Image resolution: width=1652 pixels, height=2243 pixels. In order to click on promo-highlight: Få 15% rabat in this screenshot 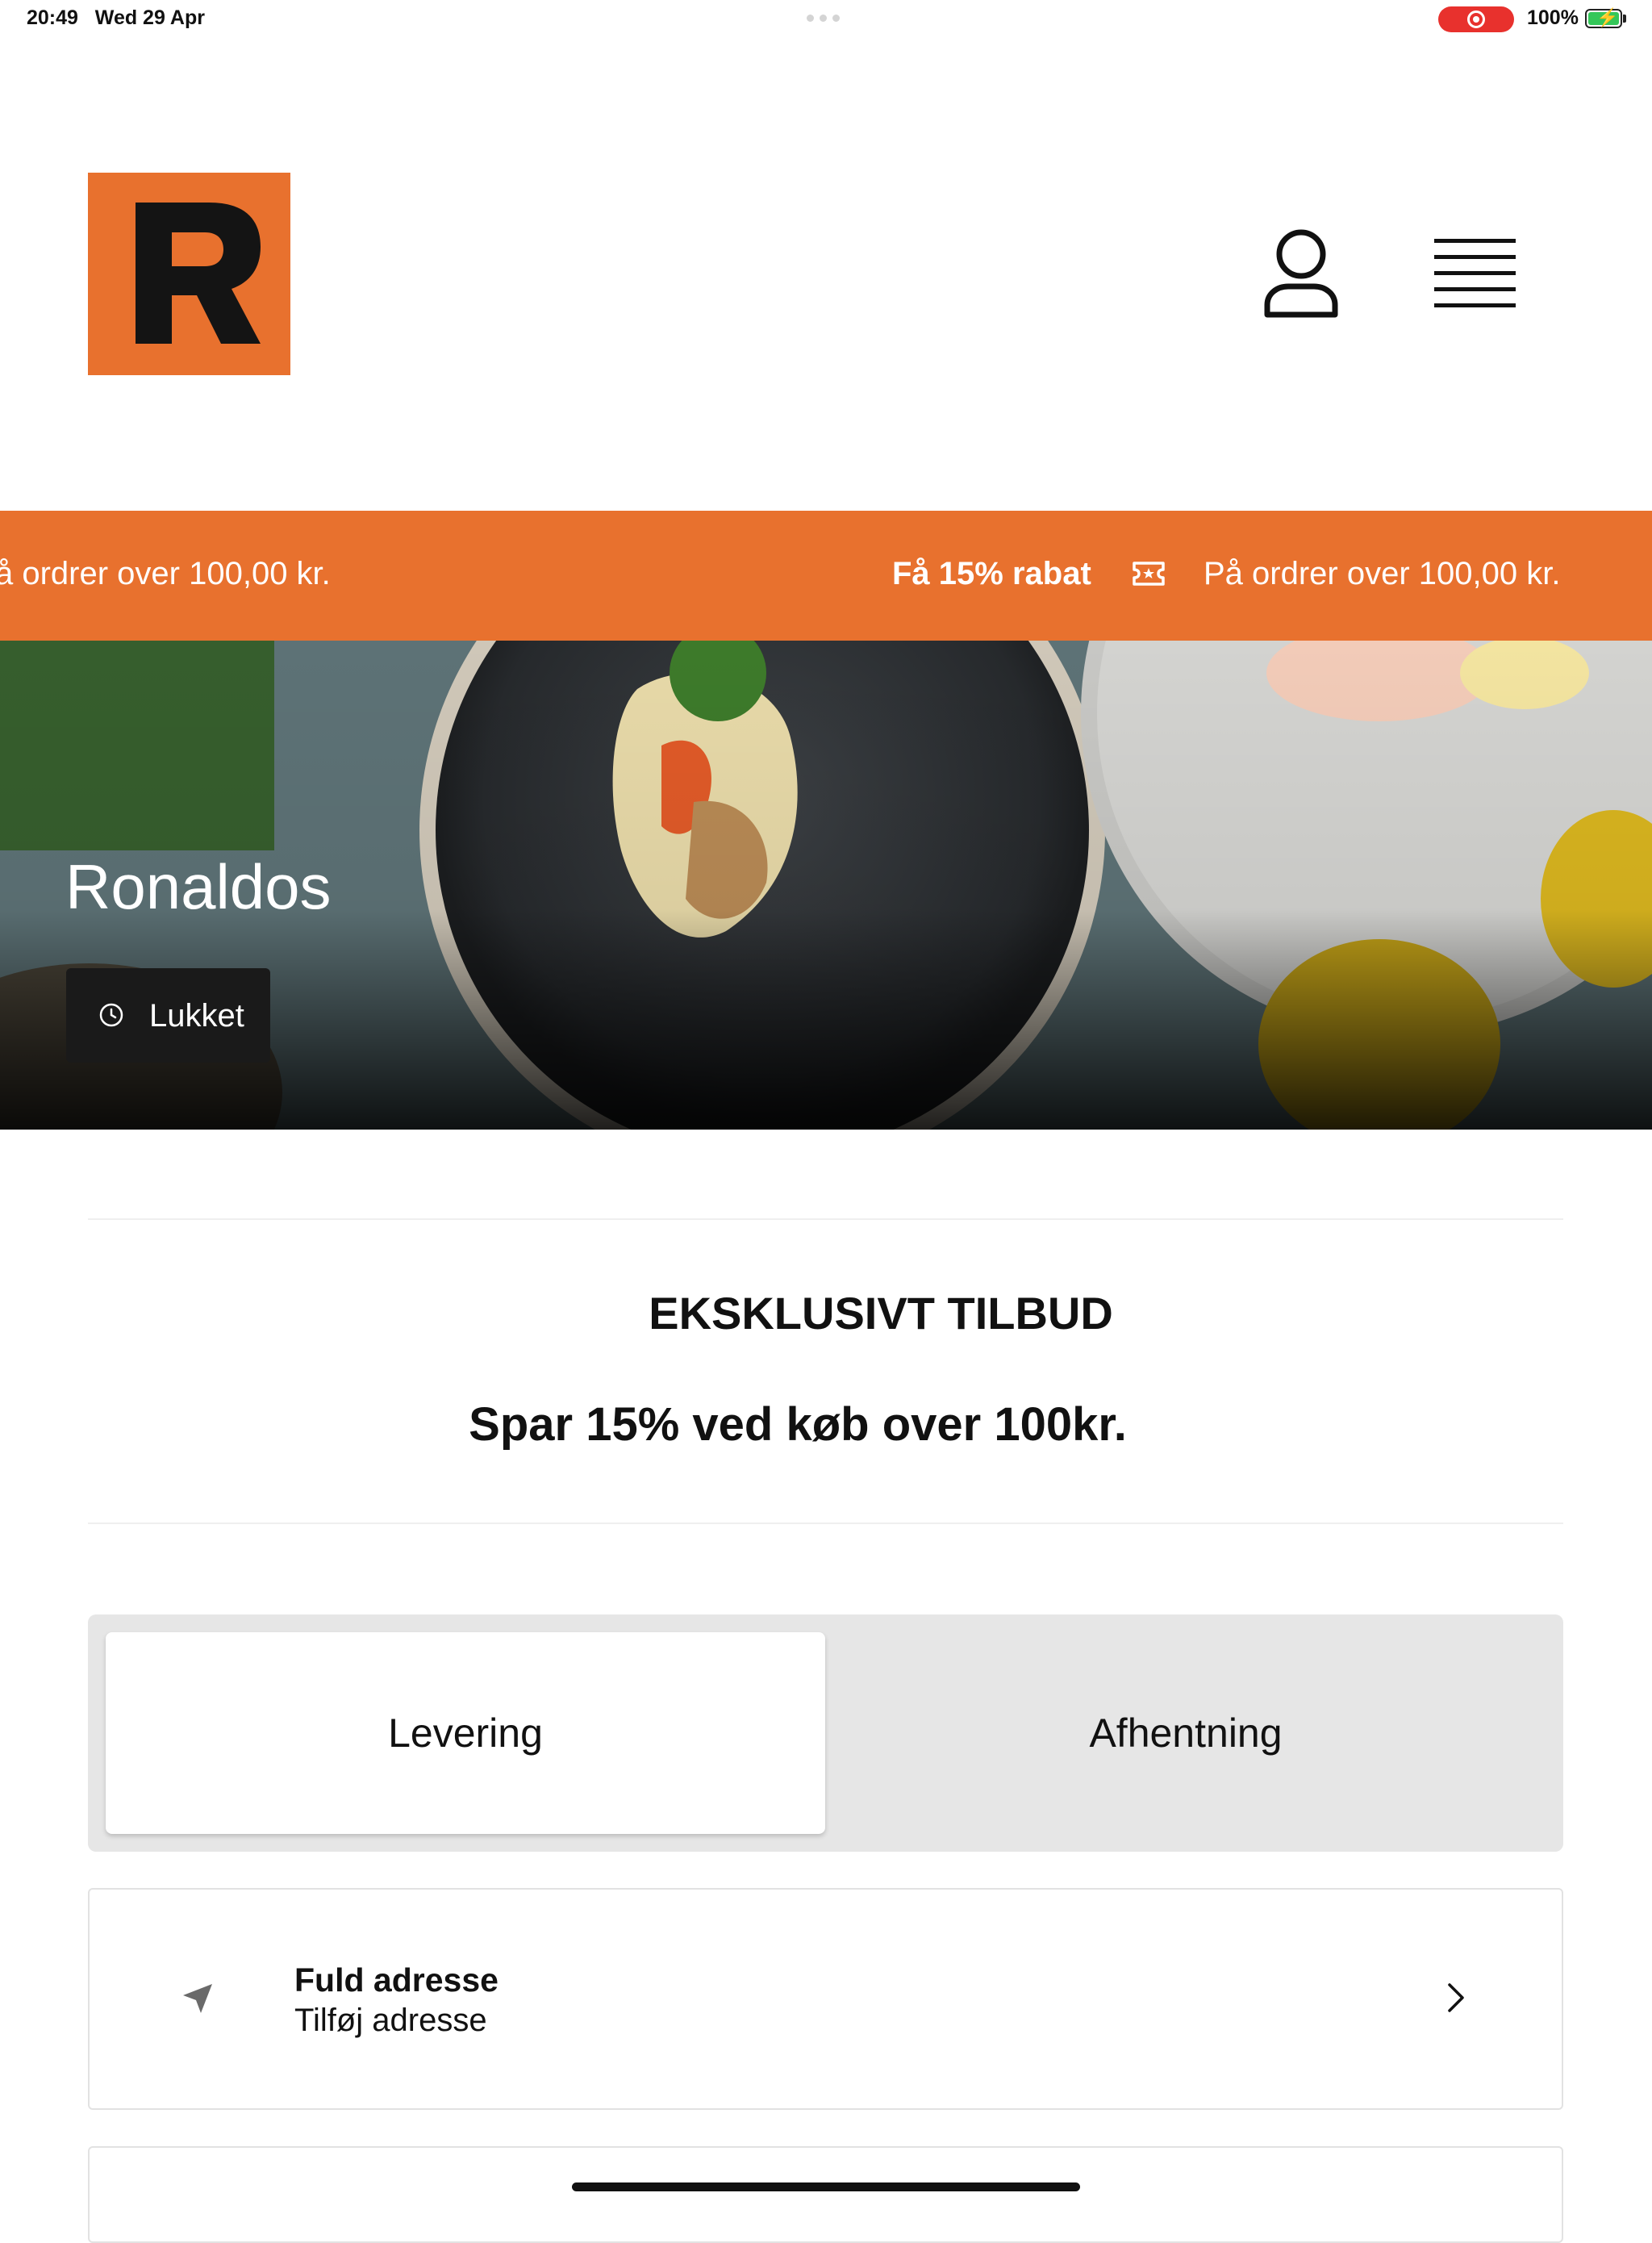, I will do `click(991, 573)`.